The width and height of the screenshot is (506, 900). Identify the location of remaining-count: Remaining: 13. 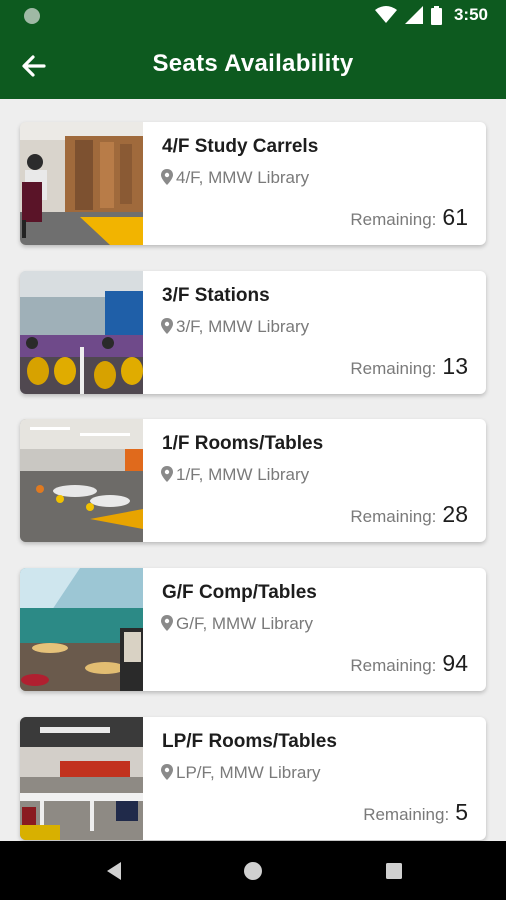
(409, 366).